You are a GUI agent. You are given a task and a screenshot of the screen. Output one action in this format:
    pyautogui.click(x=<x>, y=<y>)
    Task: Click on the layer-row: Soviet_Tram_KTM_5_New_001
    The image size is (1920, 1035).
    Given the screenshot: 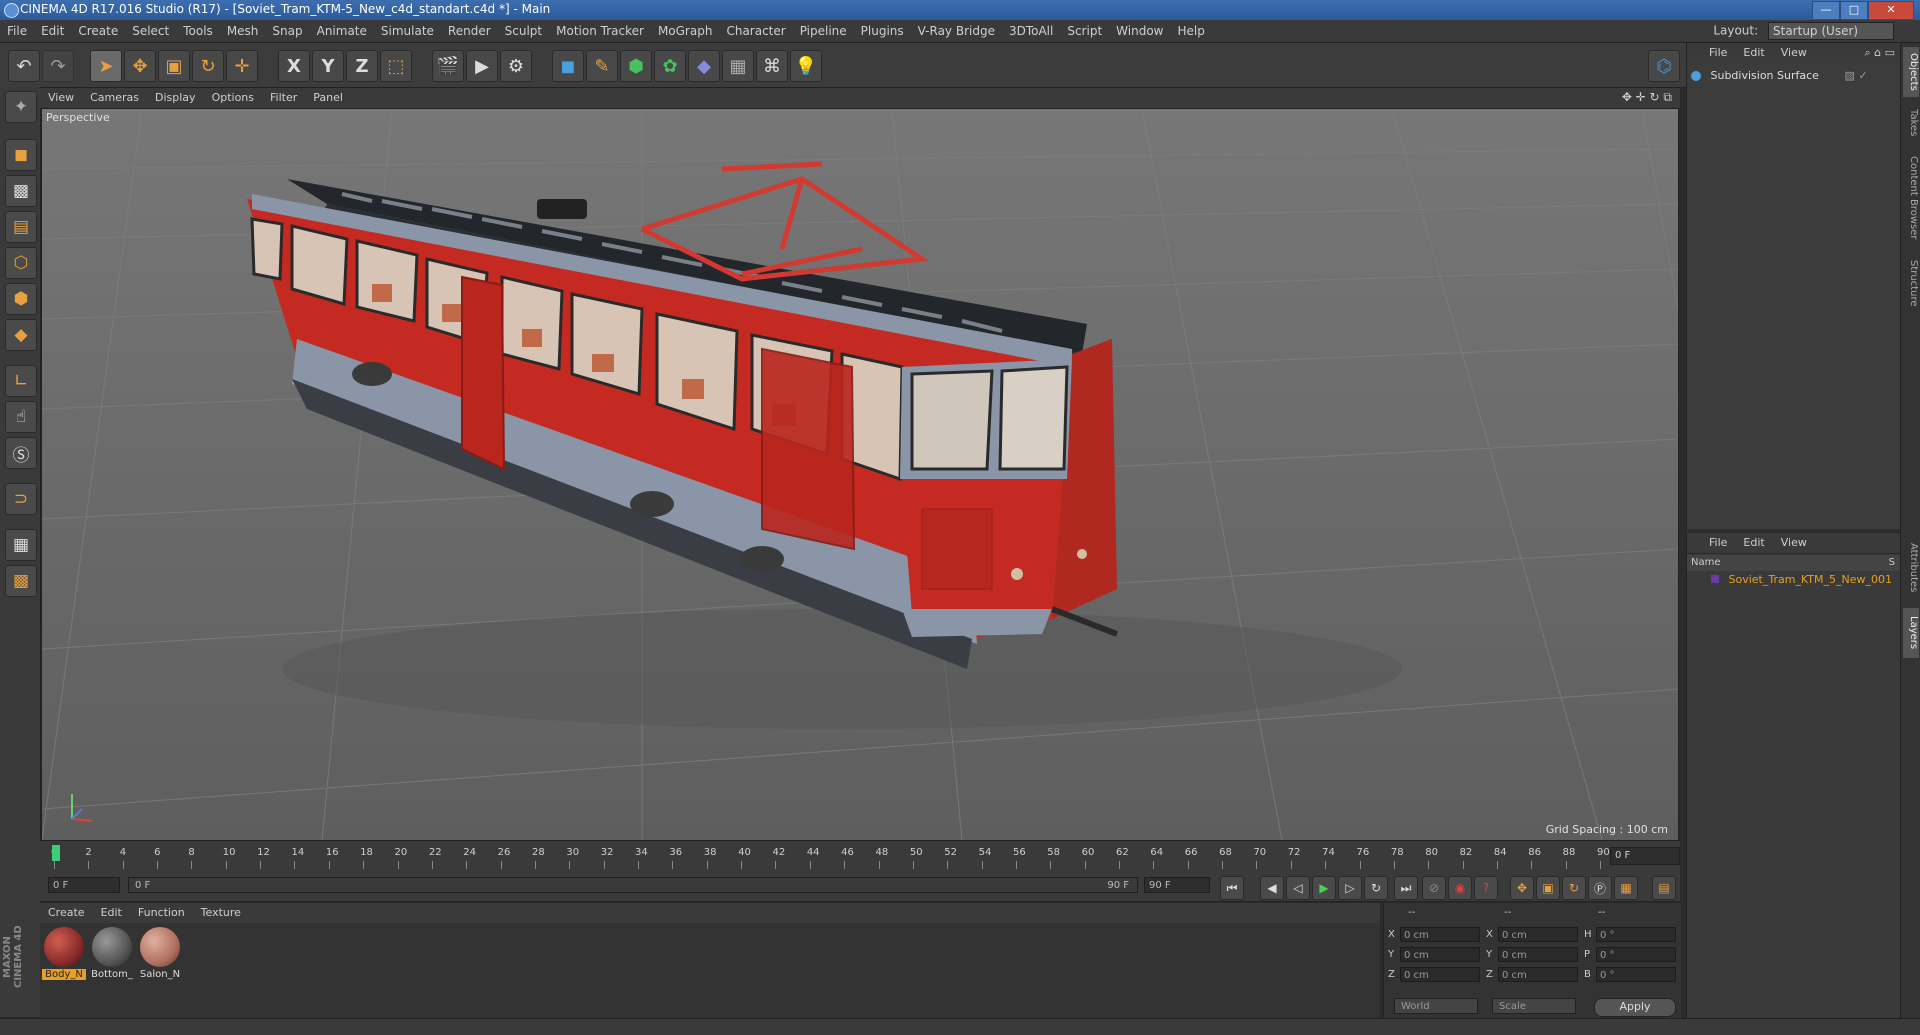 What is the action you would take?
    pyautogui.click(x=1801, y=579)
    